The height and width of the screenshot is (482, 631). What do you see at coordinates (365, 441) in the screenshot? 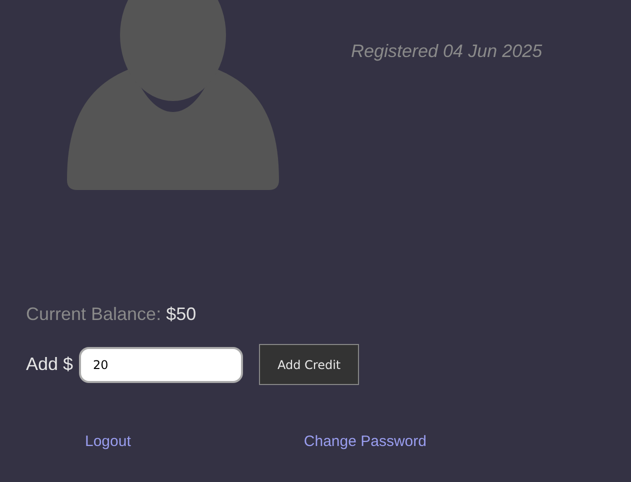
I see `nav-link: Change Password` at bounding box center [365, 441].